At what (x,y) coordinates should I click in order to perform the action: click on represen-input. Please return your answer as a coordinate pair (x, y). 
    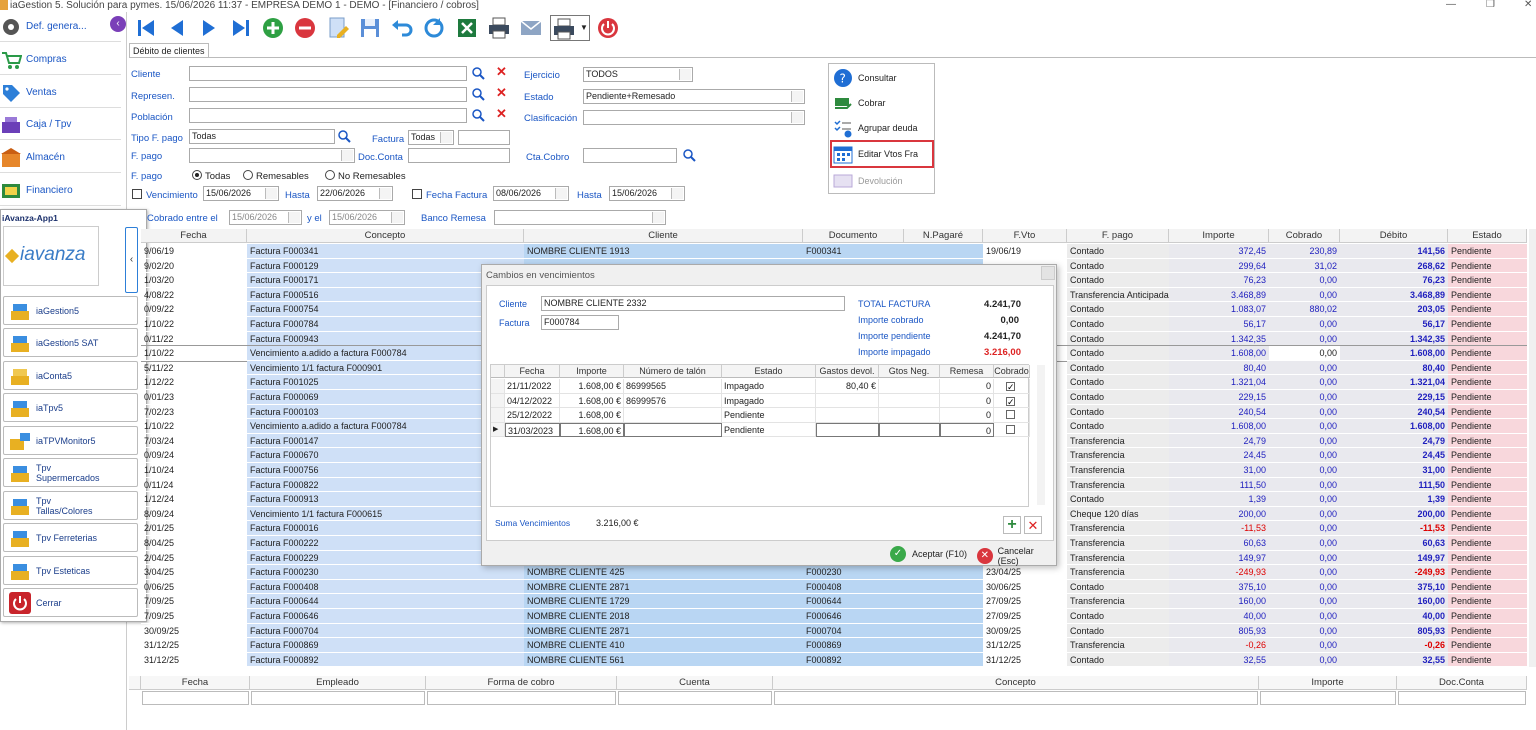
    Looking at the image, I should click on (328, 94).